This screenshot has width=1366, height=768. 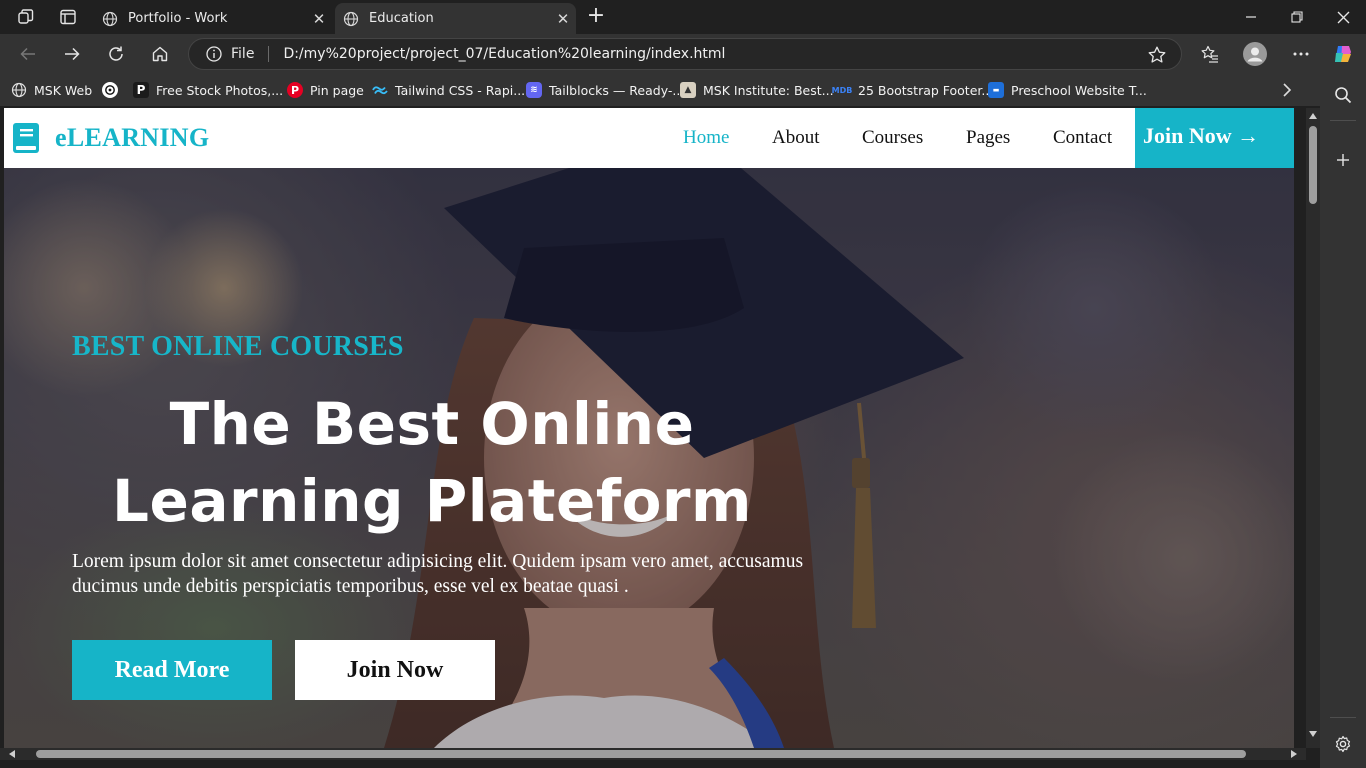 What do you see at coordinates (172, 670) in the screenshot?
I see `read-more-button: Read More` at bounding box center [172, 670].